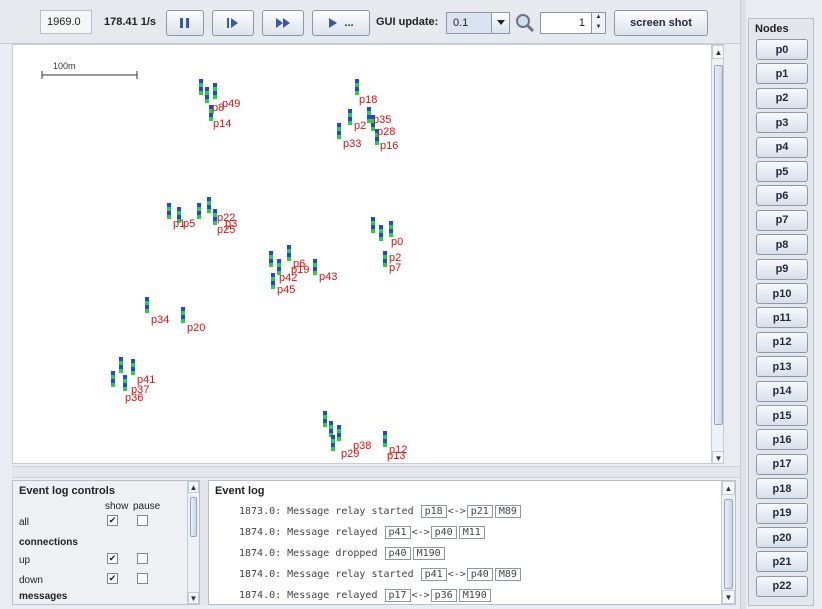 This screenshot has width=822, height=609. What do you see at coordinates (598, 28) in the screenshot?
I see `spinner-down-icon: ▼` at bounding box center [598, 28].